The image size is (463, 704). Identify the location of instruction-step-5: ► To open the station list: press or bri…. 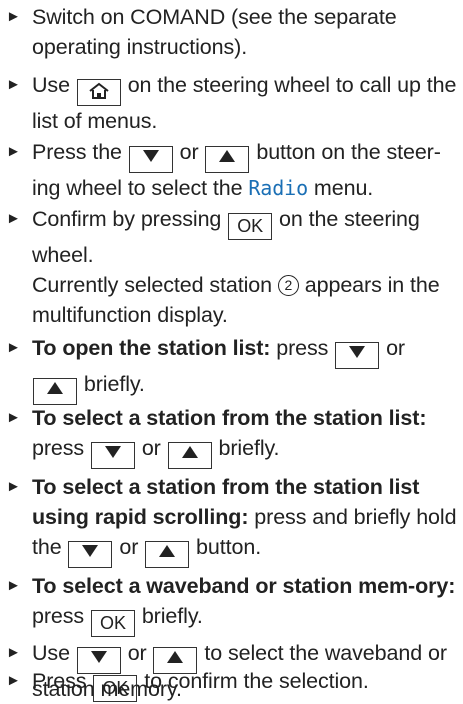
(231, 369).